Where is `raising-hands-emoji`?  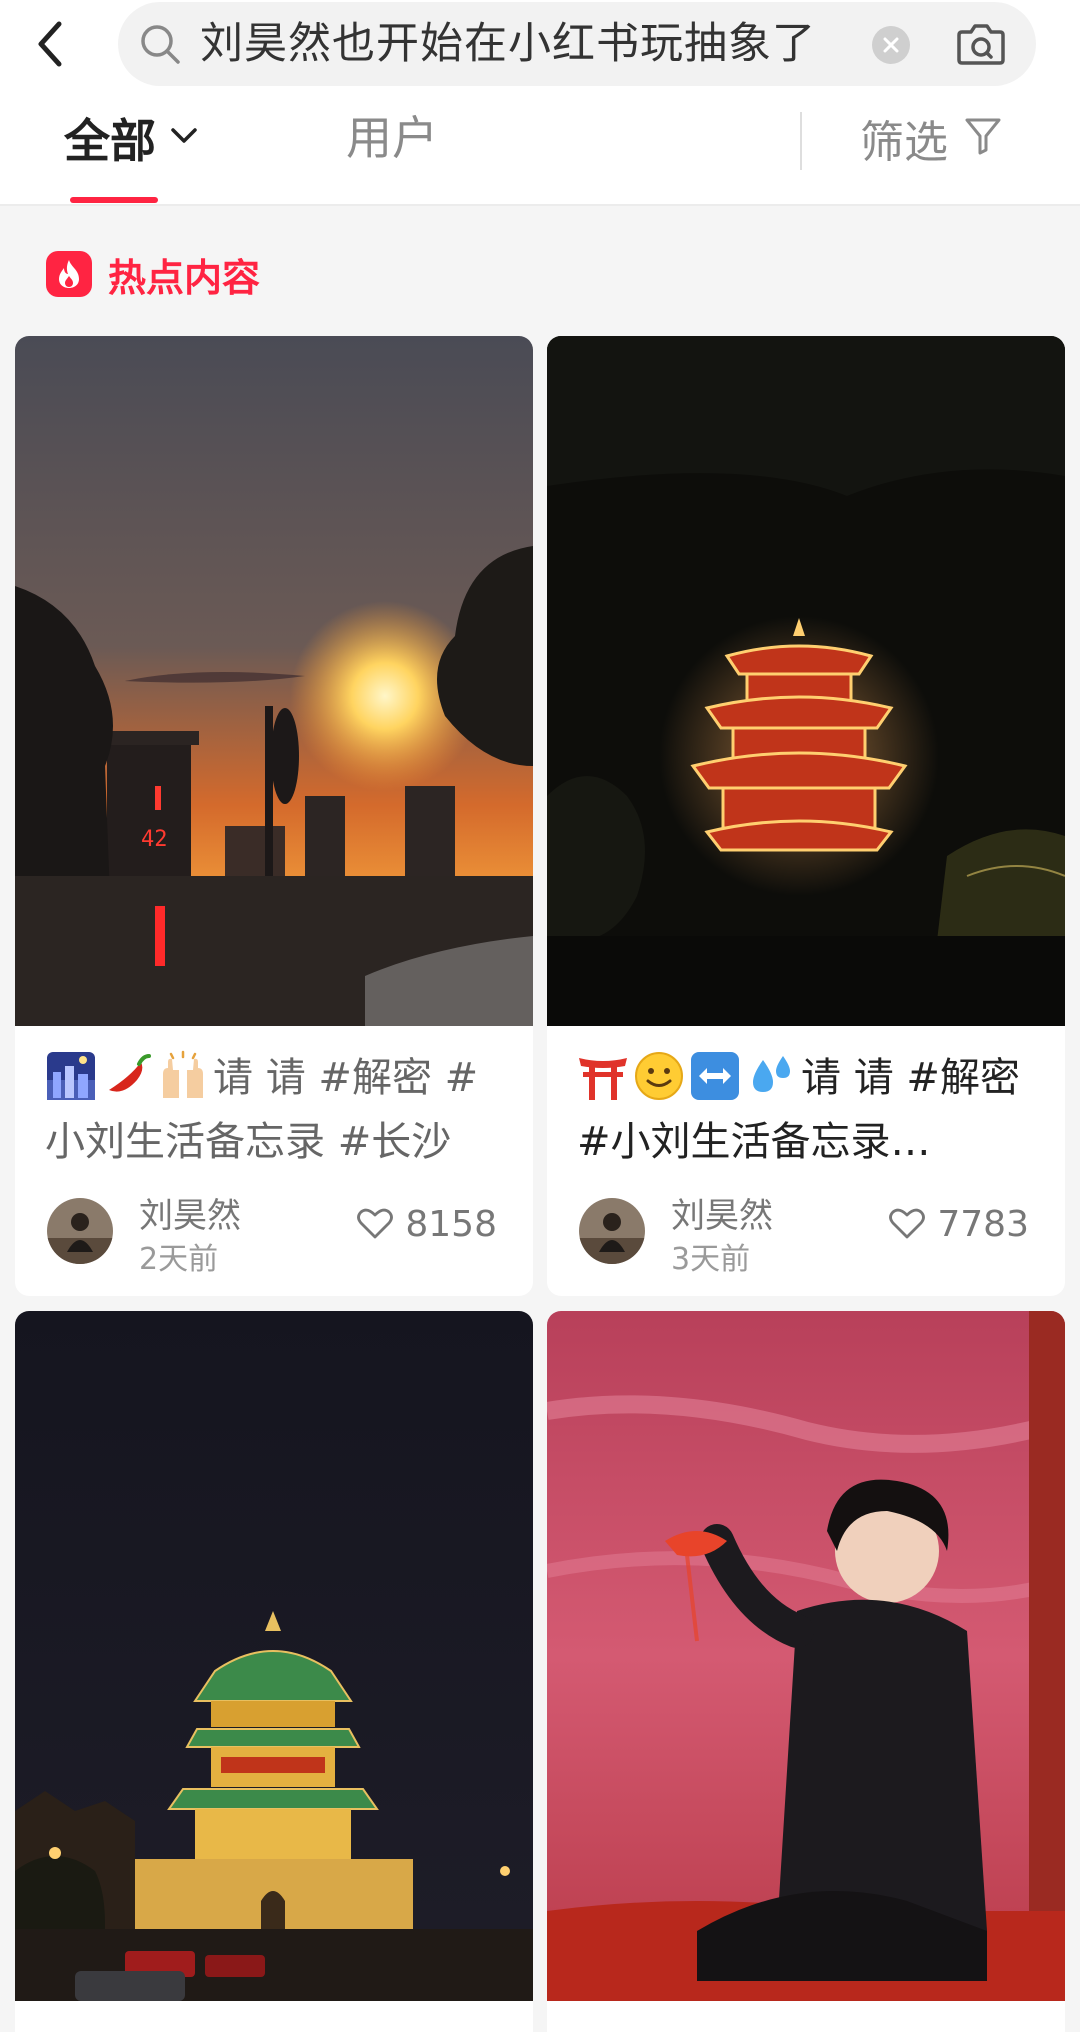
raising-hands-emoji is located at coordinates (183, 1076).